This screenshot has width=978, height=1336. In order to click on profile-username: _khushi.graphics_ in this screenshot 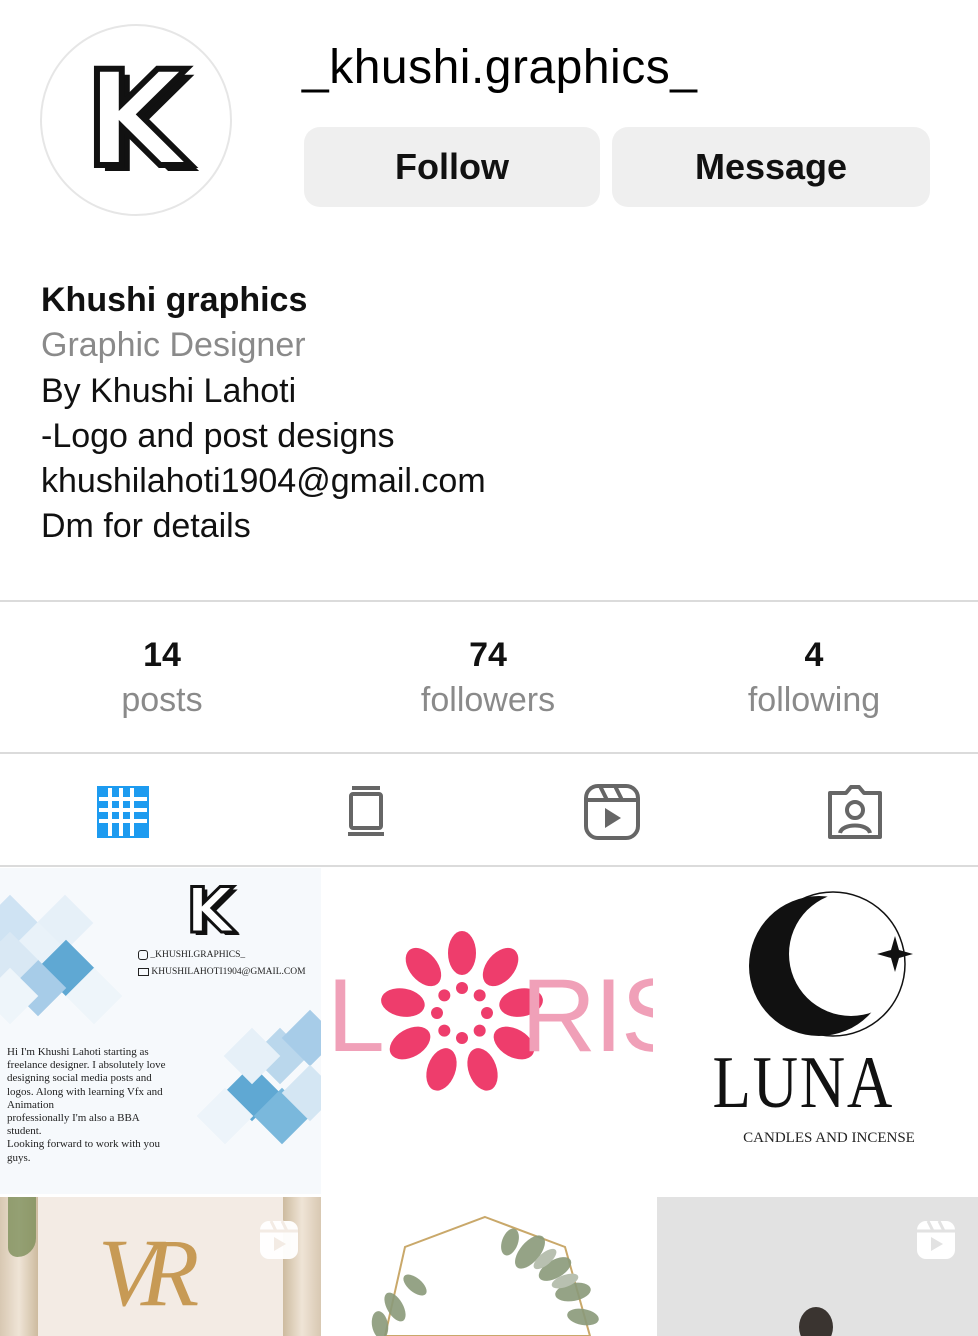, I will do `click(500, 67)`.